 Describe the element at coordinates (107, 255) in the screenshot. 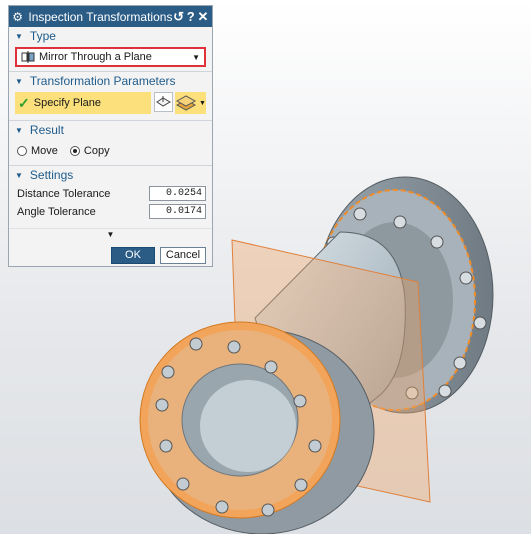

I see `dialog-button-row: OK Cancel` at that location.